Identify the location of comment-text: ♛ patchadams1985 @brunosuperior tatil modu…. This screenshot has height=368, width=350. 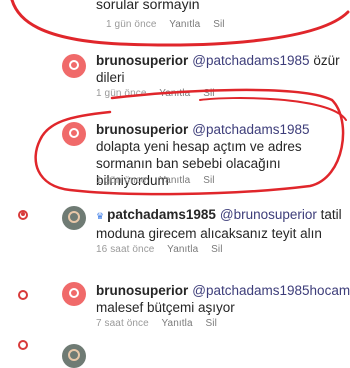
(219, 224).